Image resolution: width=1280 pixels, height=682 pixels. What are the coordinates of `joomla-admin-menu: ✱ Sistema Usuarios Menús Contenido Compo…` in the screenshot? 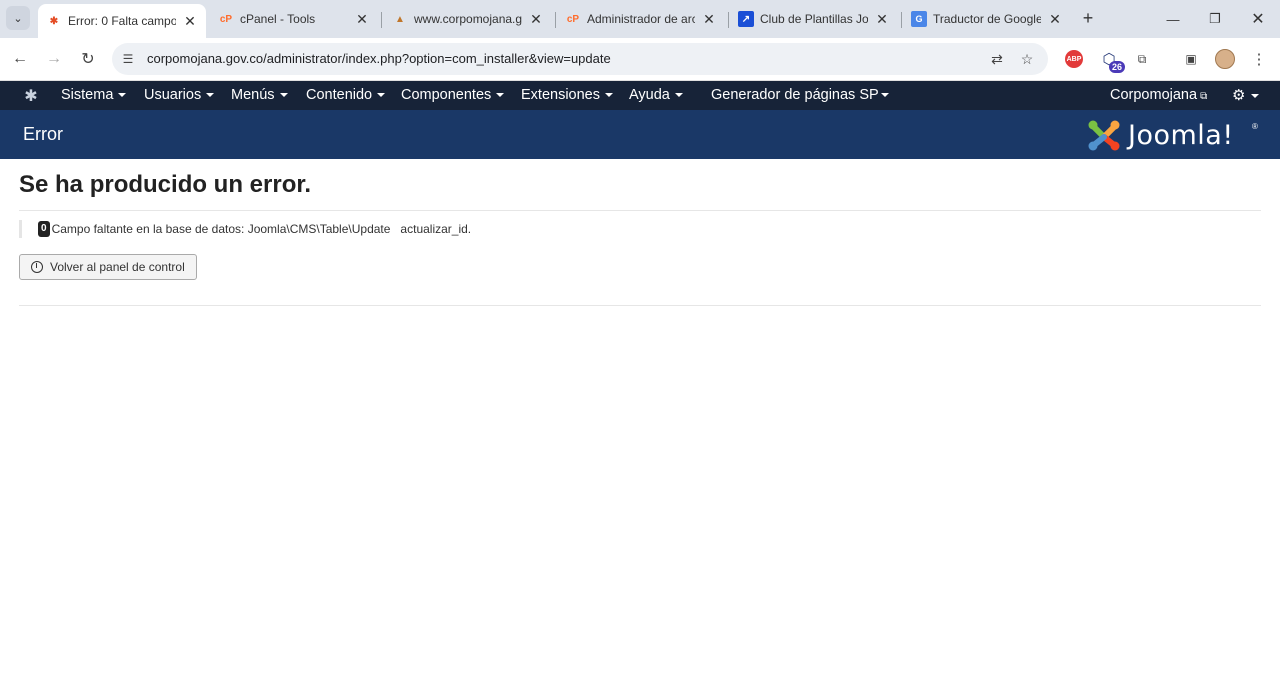 It's located at (640, 95).